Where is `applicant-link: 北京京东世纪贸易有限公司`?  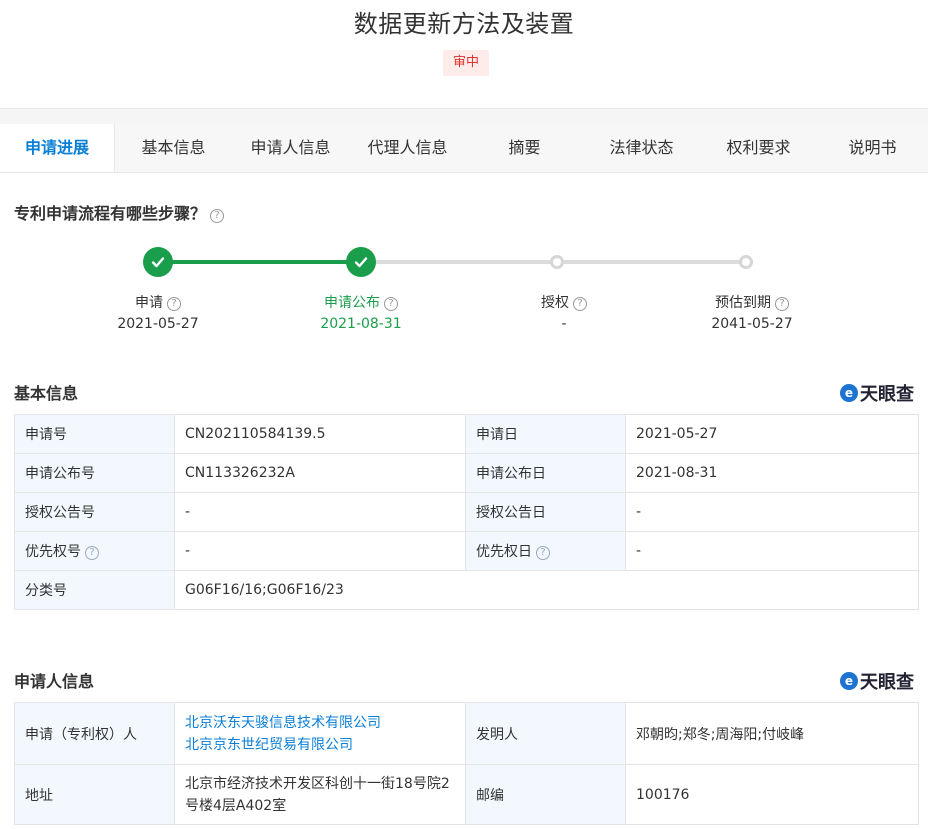
applicant-link: 北京京东世纪贸易有限公司 is located at coordinates (320, 745).